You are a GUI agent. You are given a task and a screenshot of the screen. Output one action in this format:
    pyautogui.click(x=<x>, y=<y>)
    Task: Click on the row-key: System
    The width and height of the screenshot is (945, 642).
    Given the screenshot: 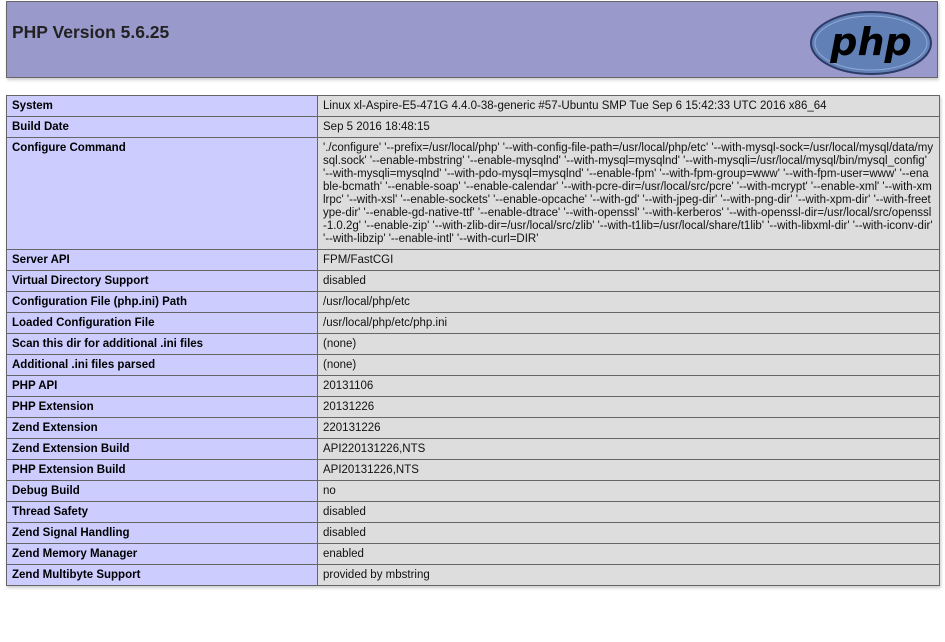 What is the action you would take?
    pyautogui.click(x=162, y=106)
    